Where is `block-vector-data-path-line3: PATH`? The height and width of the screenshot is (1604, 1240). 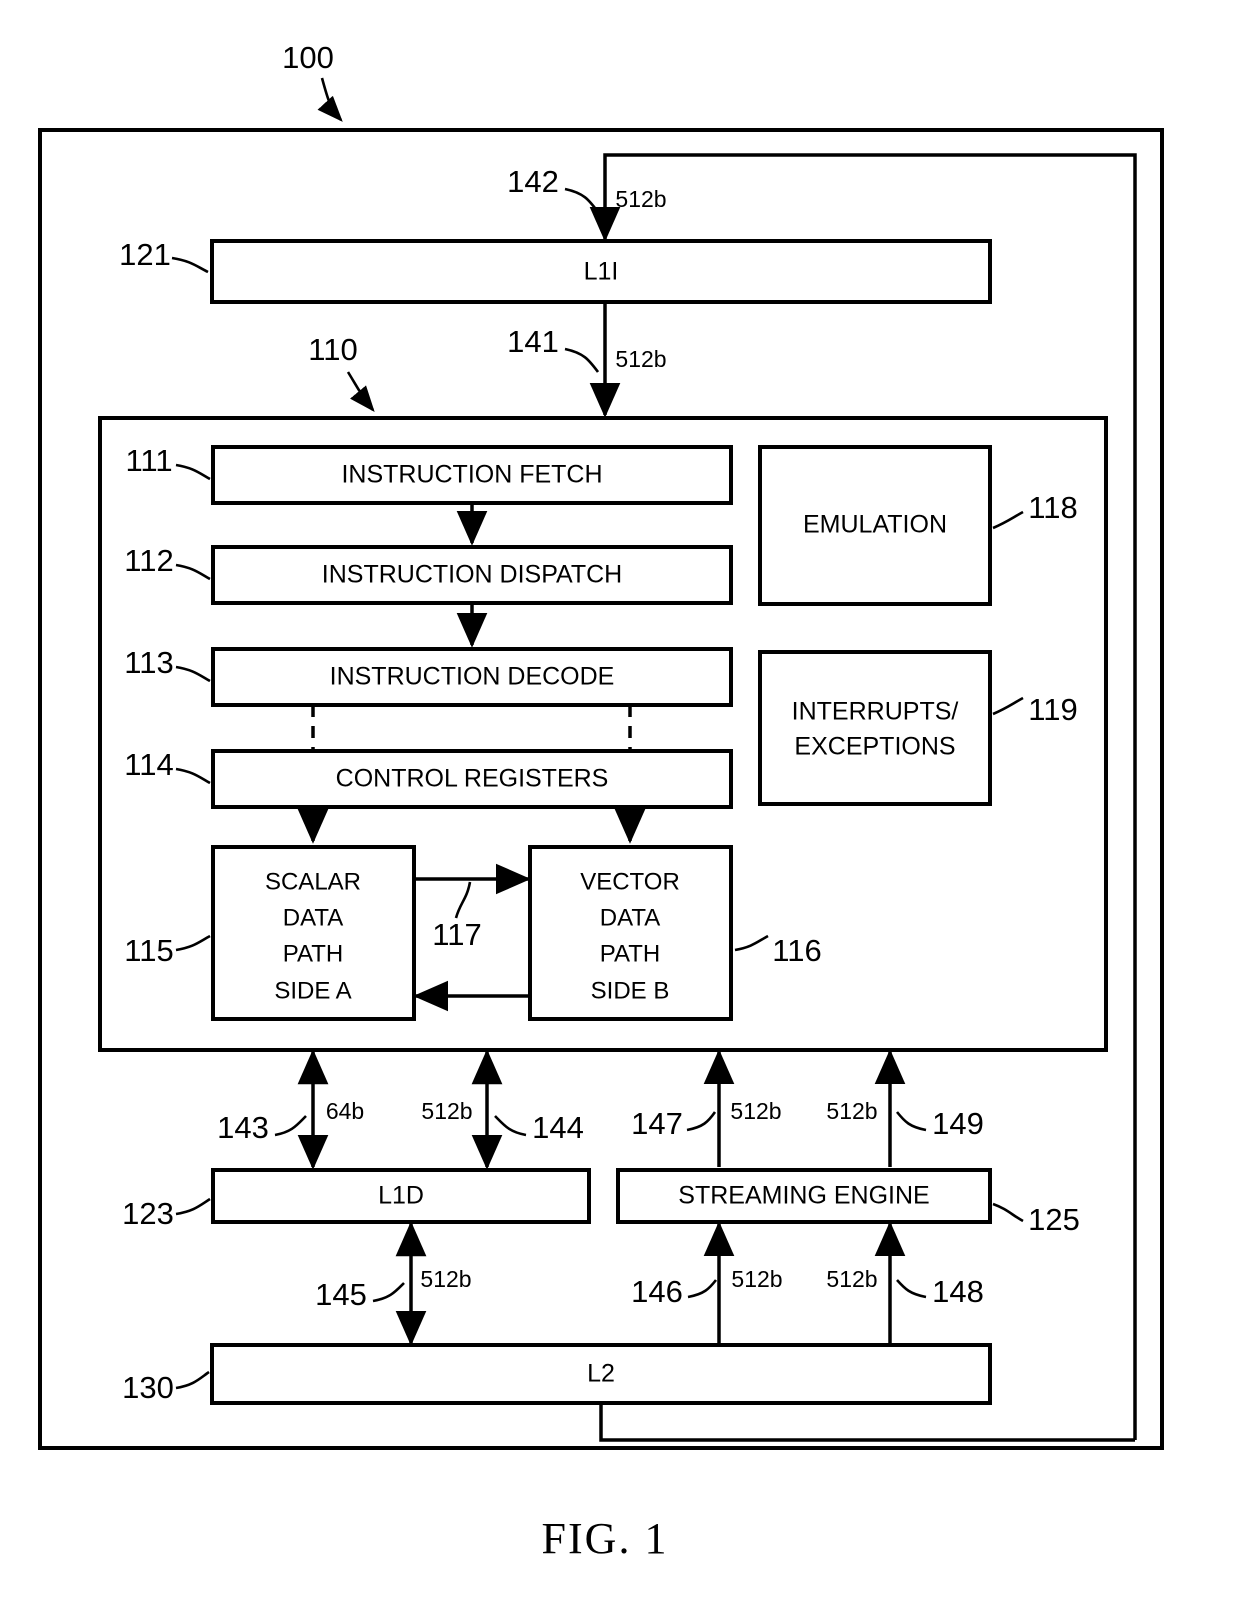 block-vector-data-path-line3: PATH is located at coordinates (630, 953).